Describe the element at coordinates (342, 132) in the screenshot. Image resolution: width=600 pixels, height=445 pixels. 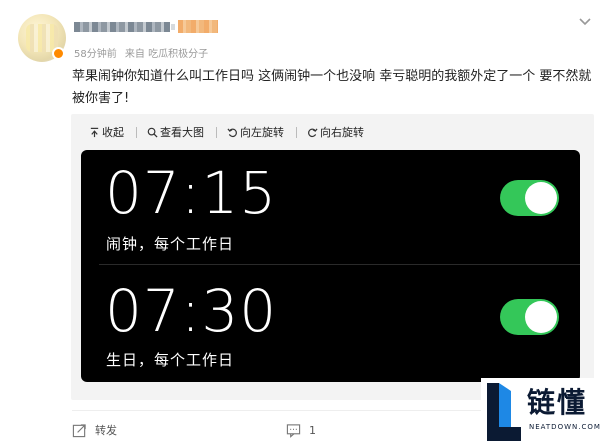
I see `rotate-right-label: 向右旋转` at that location.